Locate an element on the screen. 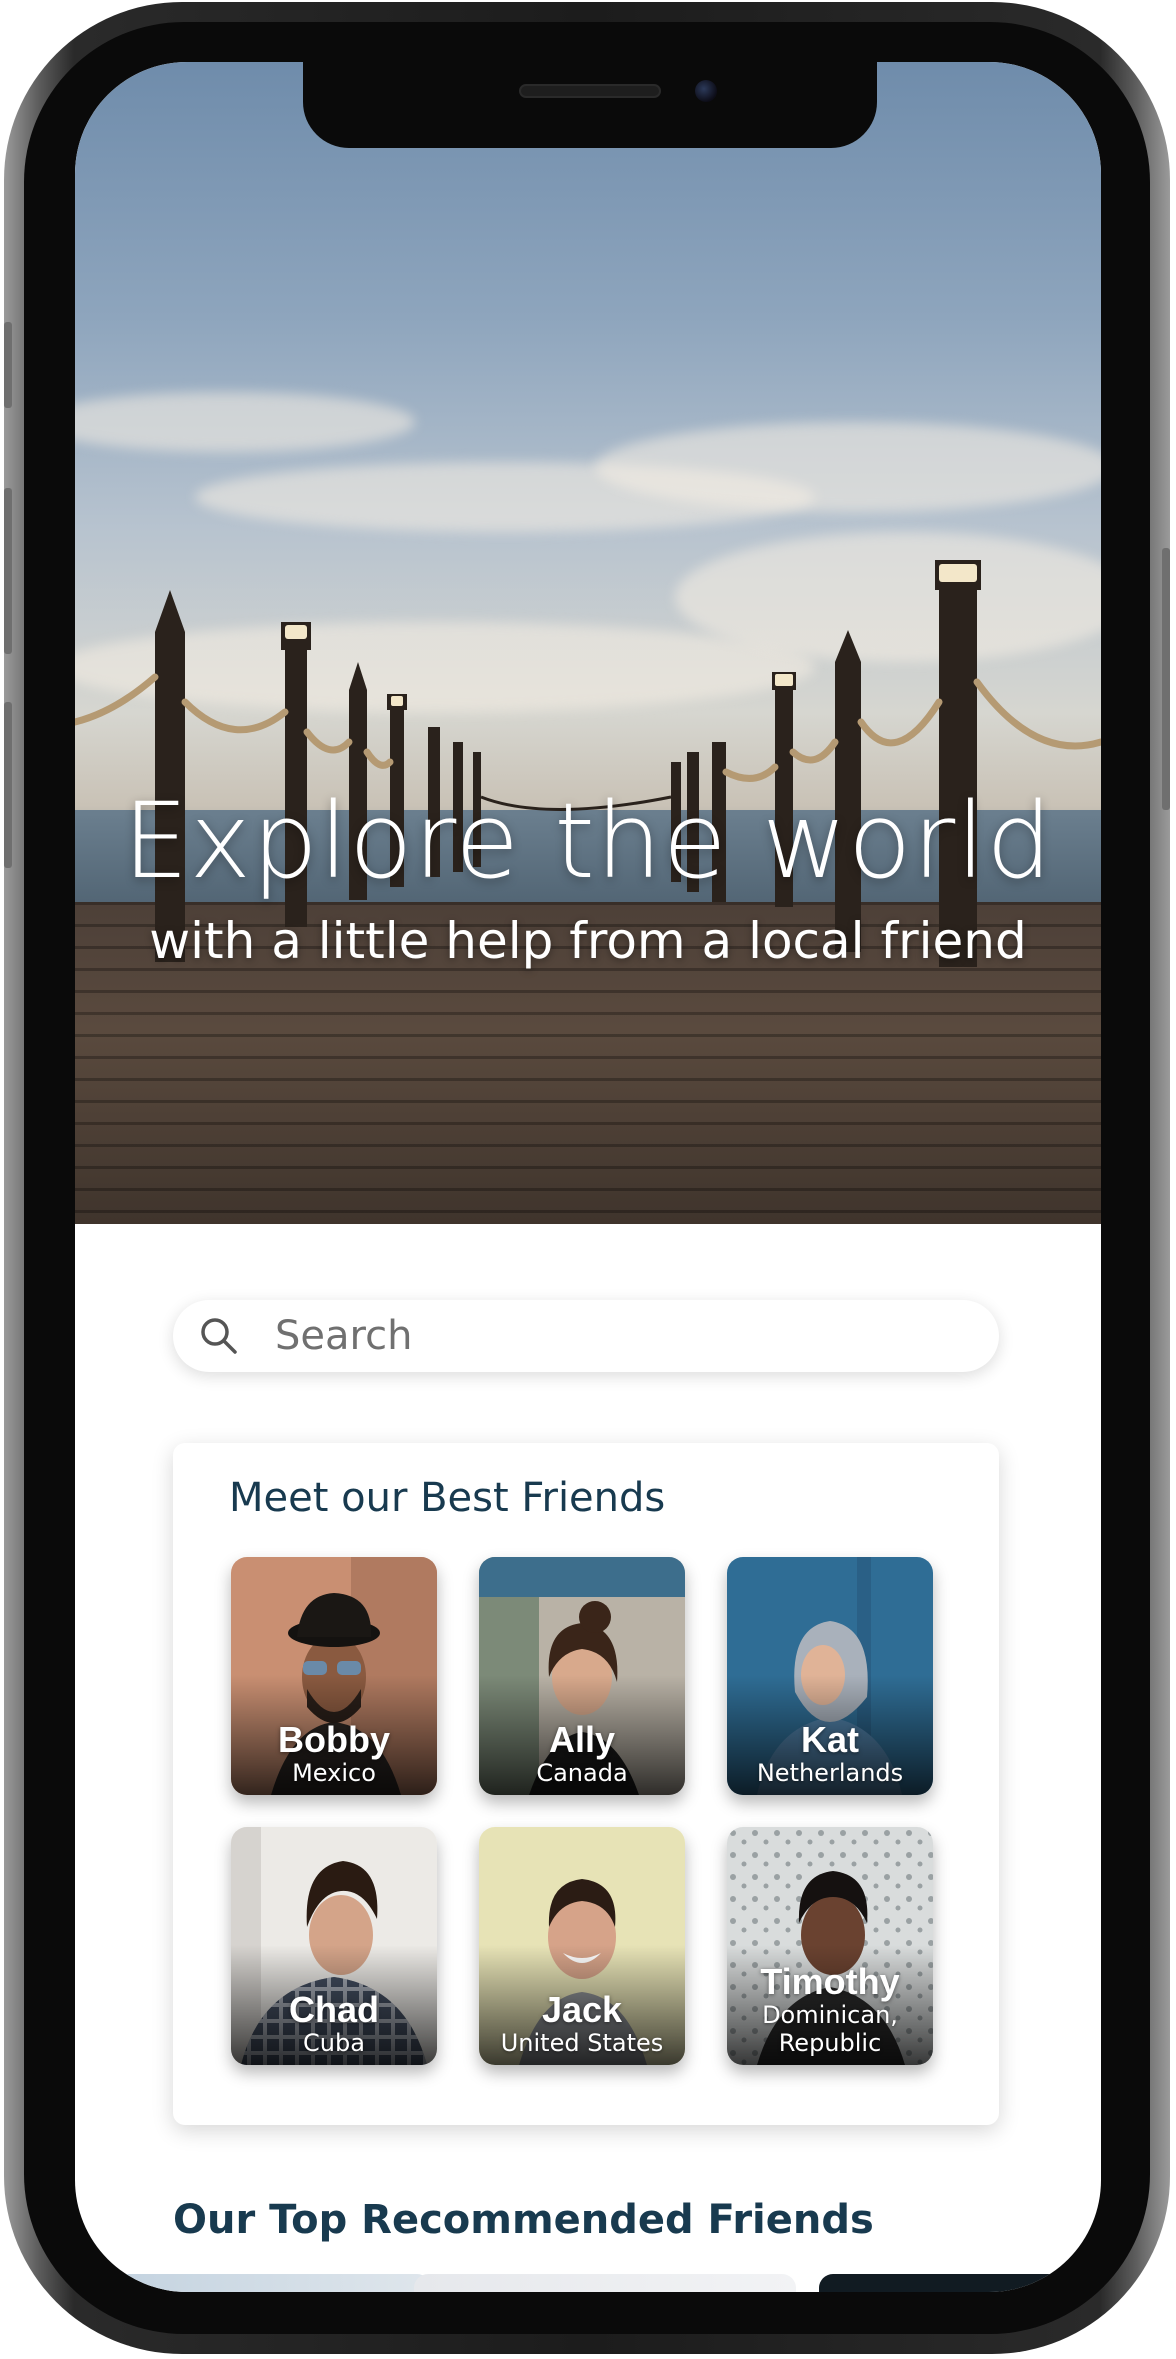  friend-name: Bobby is located at coordinates (334, 1739).